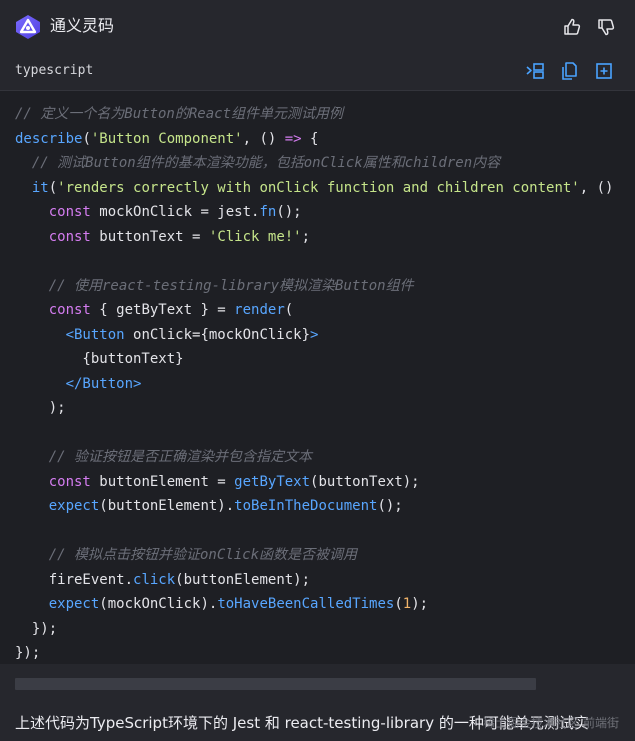  Describe the element at coordinates (604, 71) in the screenshot. I see `new-file-icon` at that location.